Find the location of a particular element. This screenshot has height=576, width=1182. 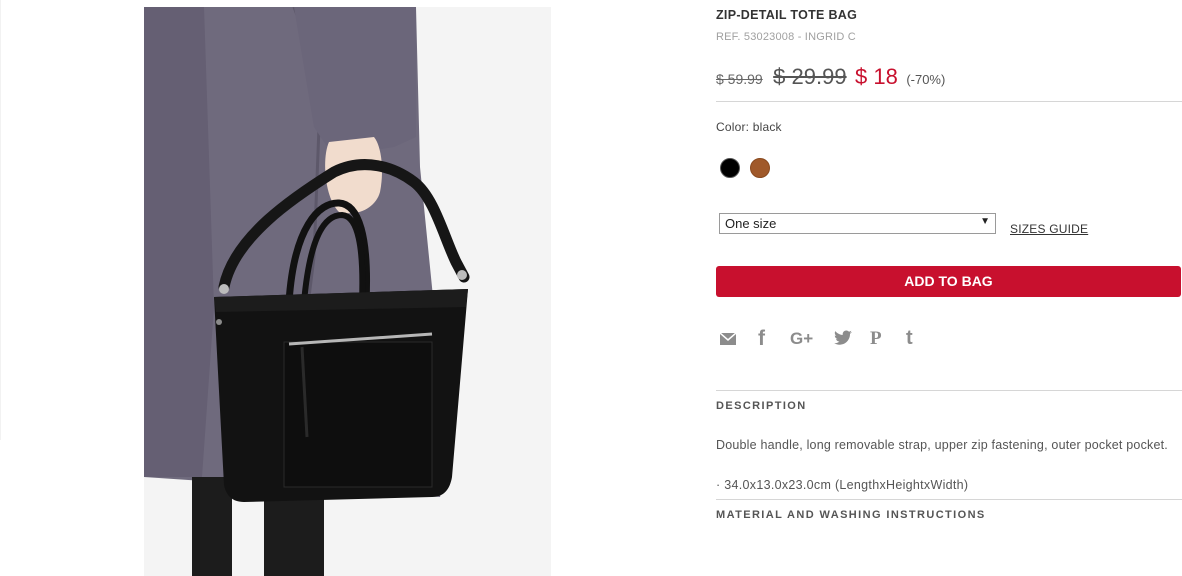

twitter-icon is located at coordinates (843, 342).